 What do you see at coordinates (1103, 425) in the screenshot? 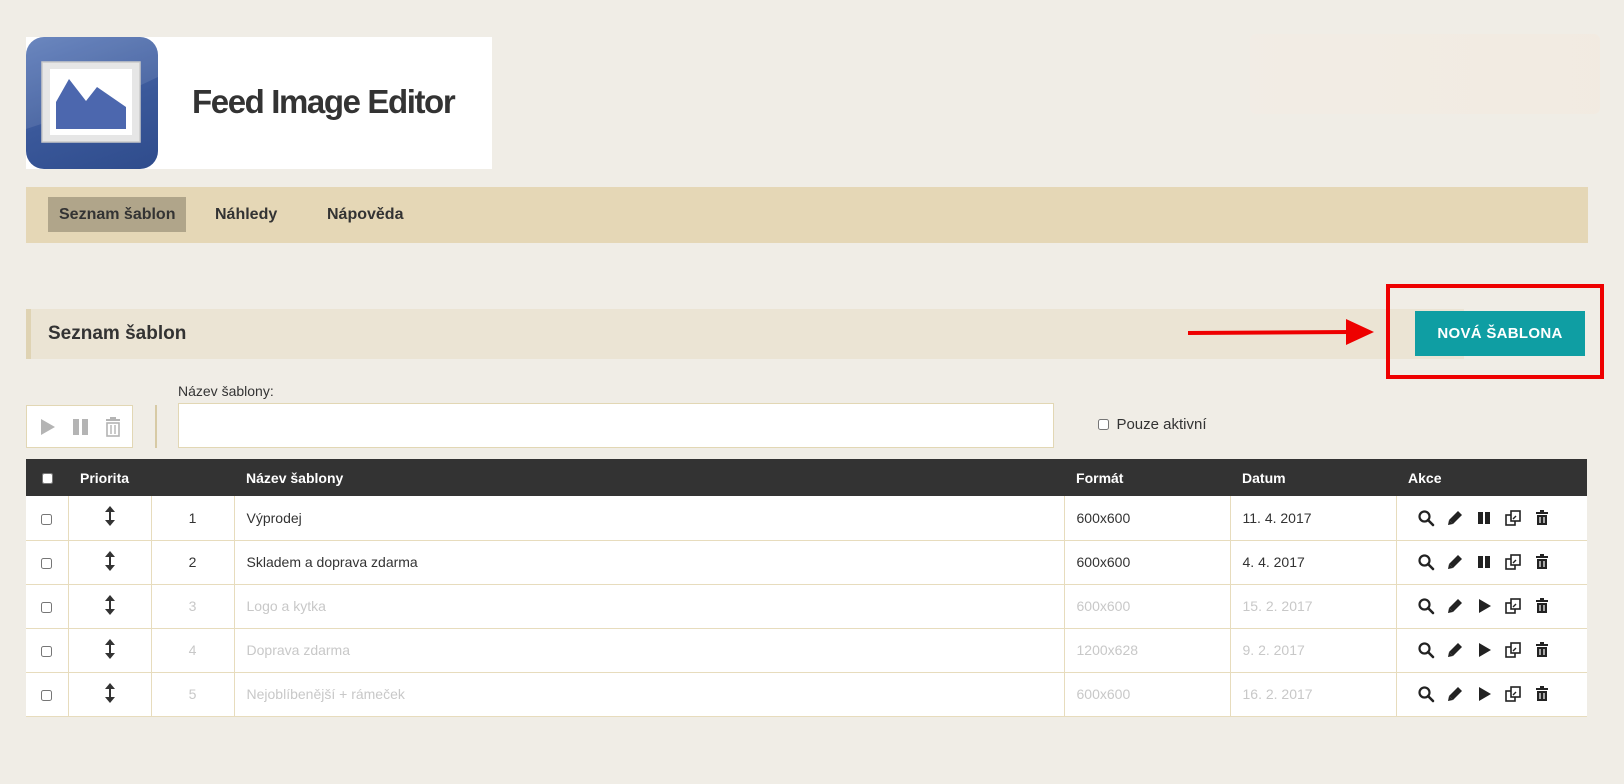
I see `only-active-checkbox` at bounding box center [1103, 425].